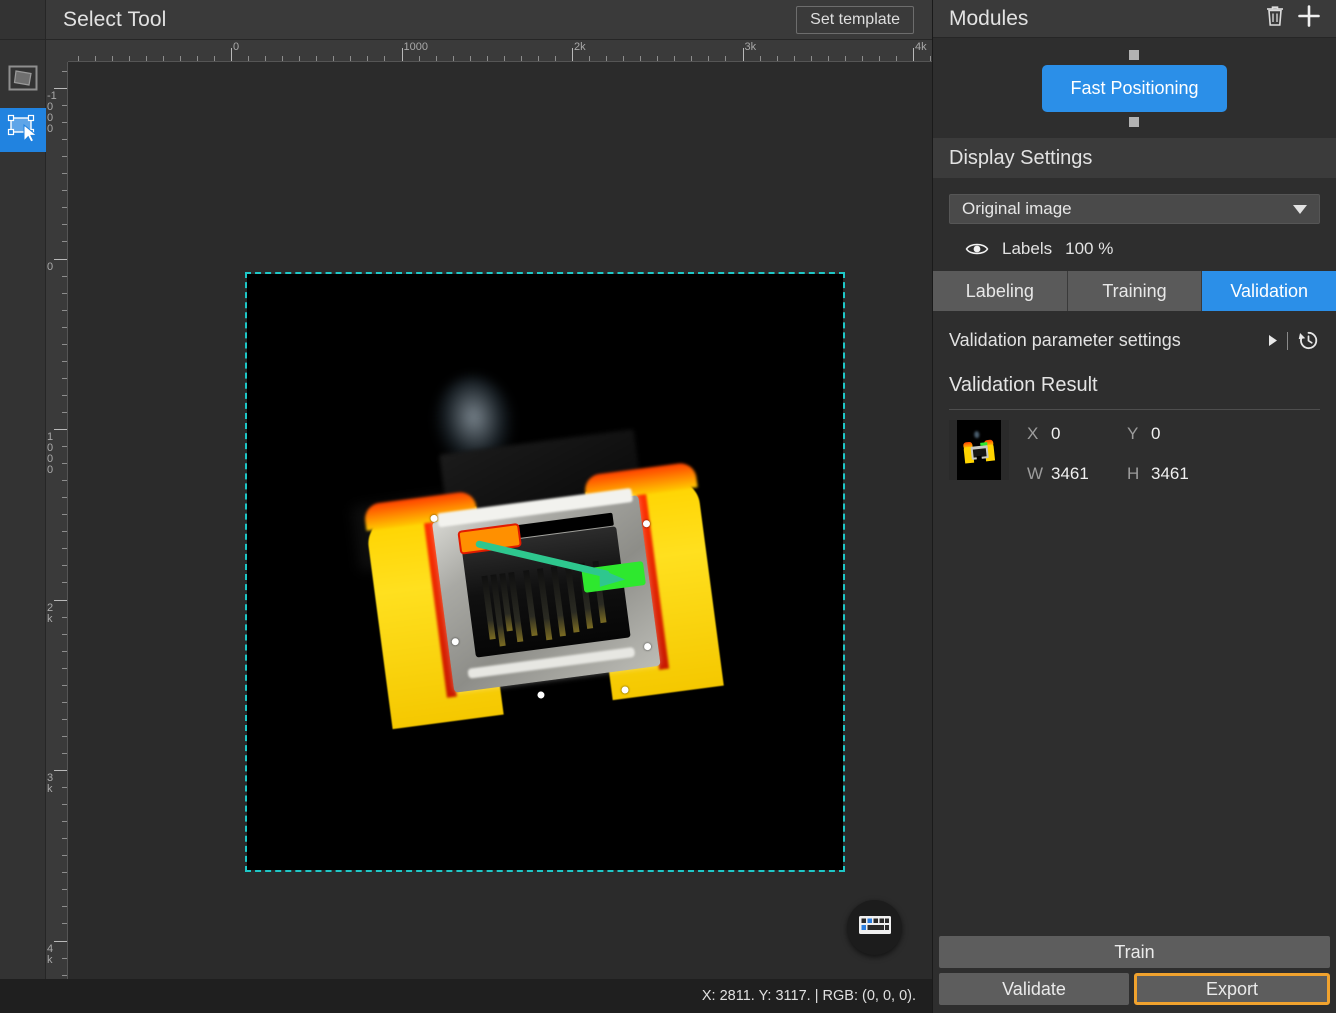 This screenshot has height=1013, width=1336. What do you see at coordinates (1134, 247) in the screenshot?
I see `labels-visibility-row: Labels 100 %` at bounding box center [1134, 247].